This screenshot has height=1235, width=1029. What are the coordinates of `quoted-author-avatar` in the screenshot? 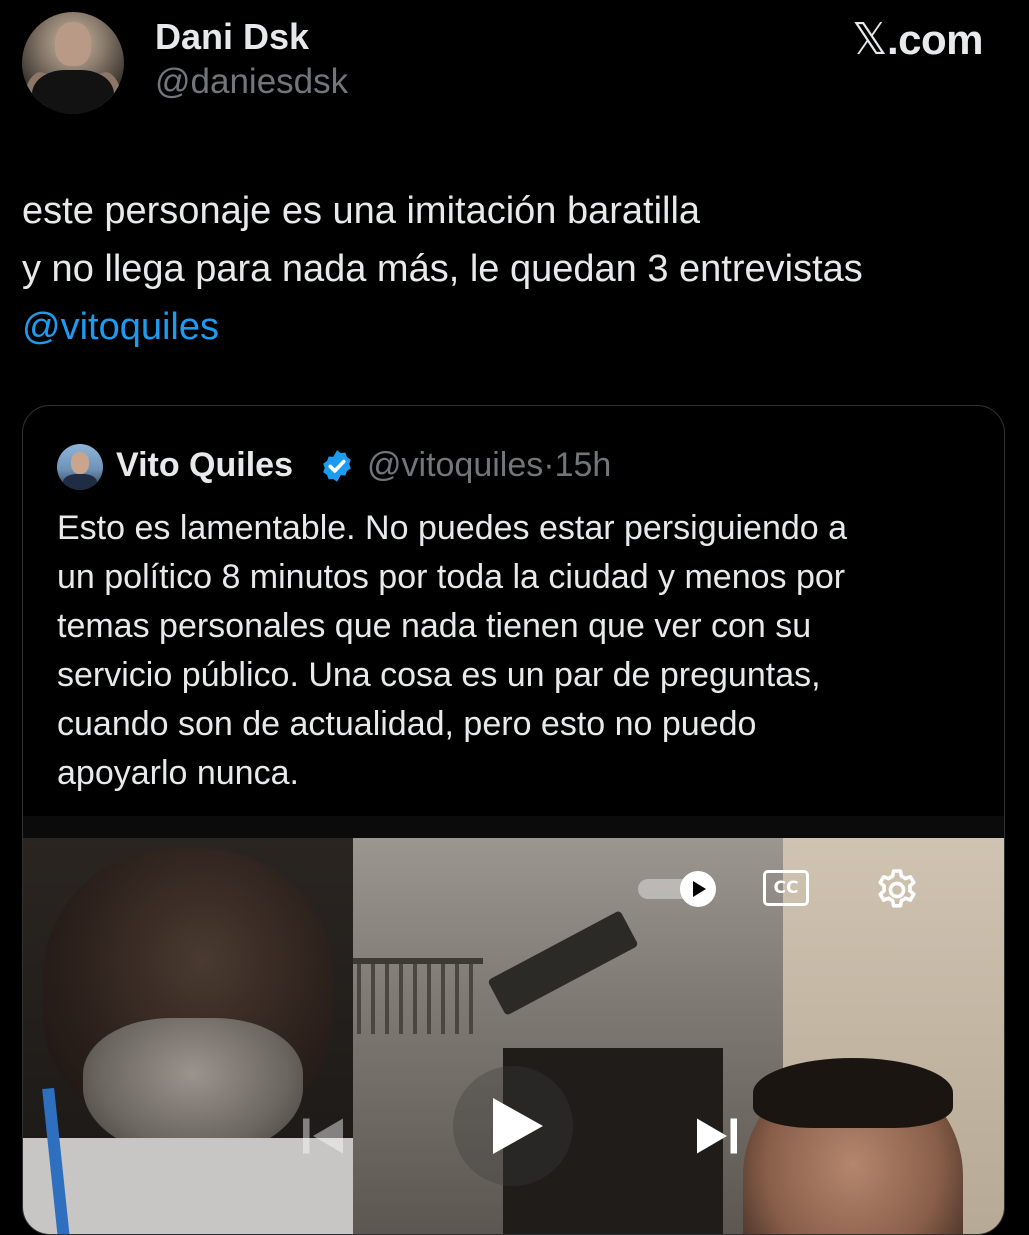 It's located at (80, 467).